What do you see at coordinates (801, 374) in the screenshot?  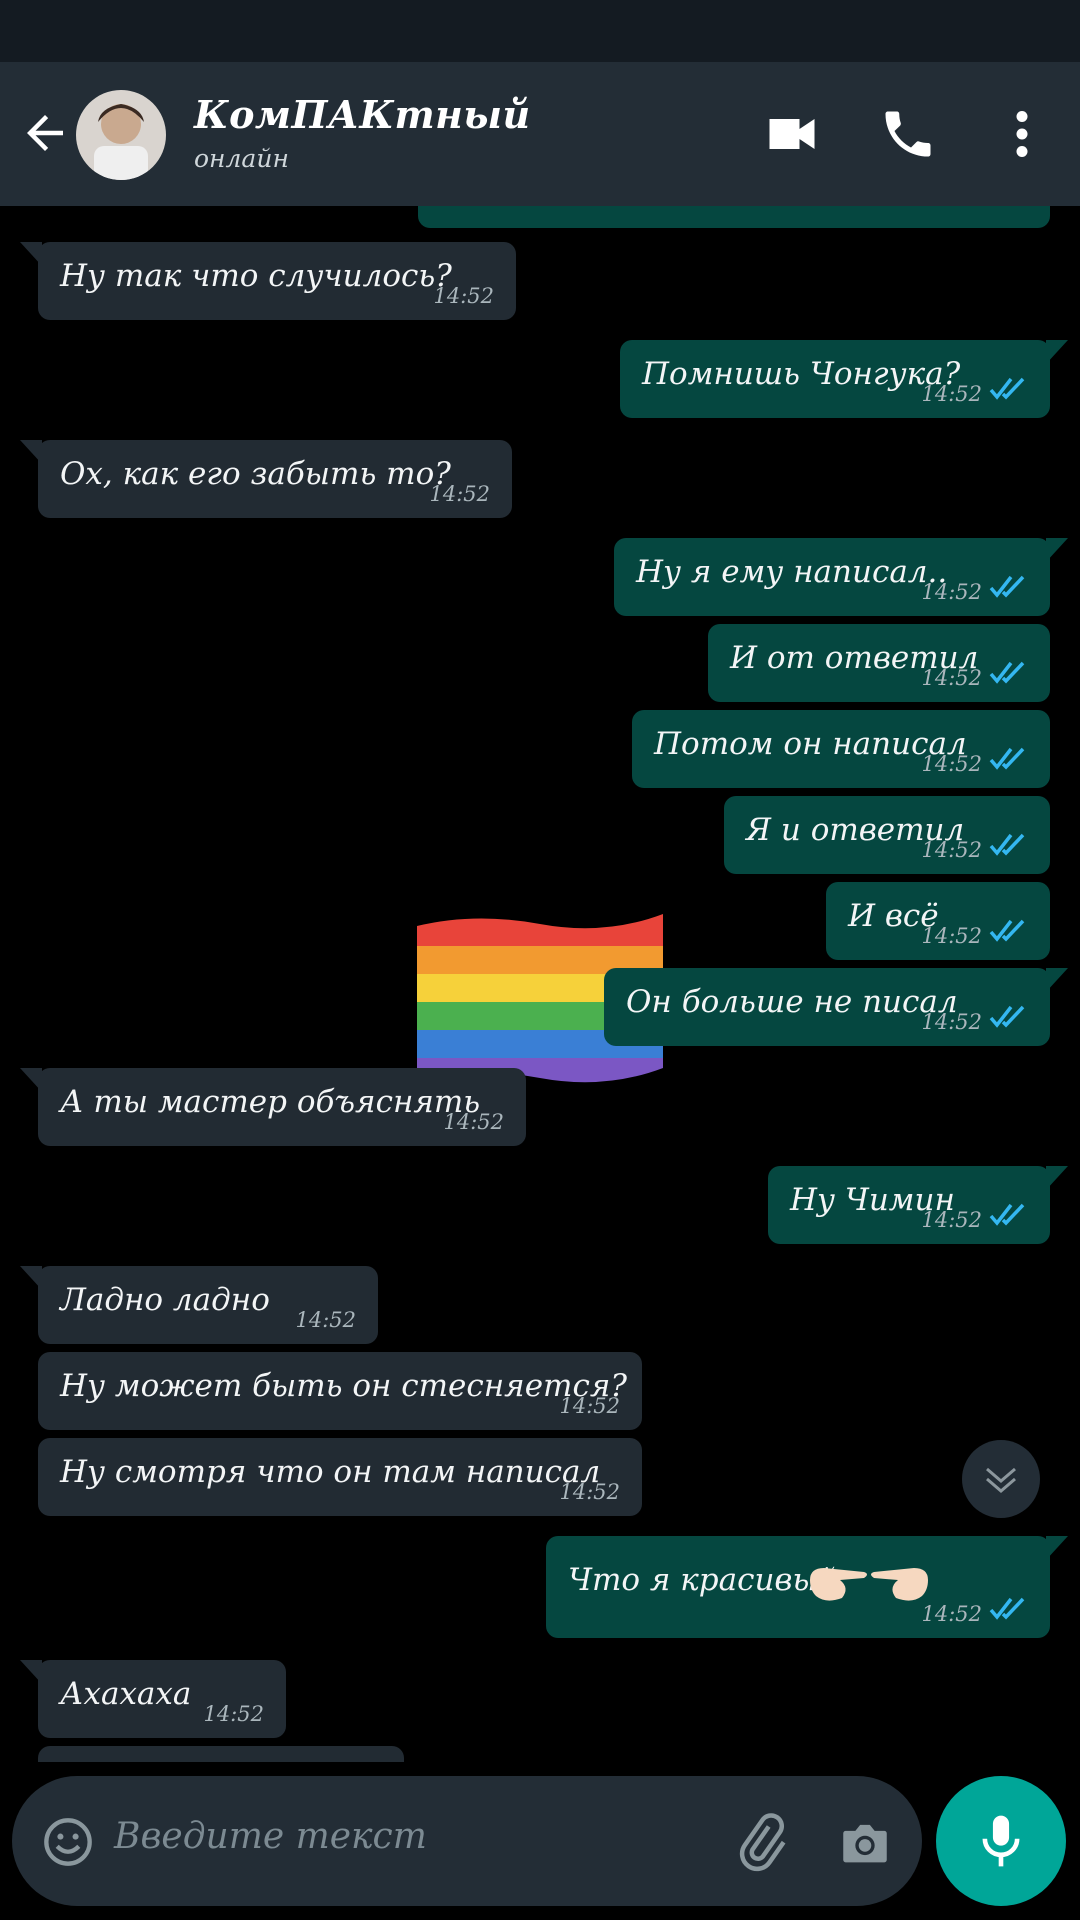 I see `message-text: Помнишь Чонгука?` at bounding box center [801, 374].